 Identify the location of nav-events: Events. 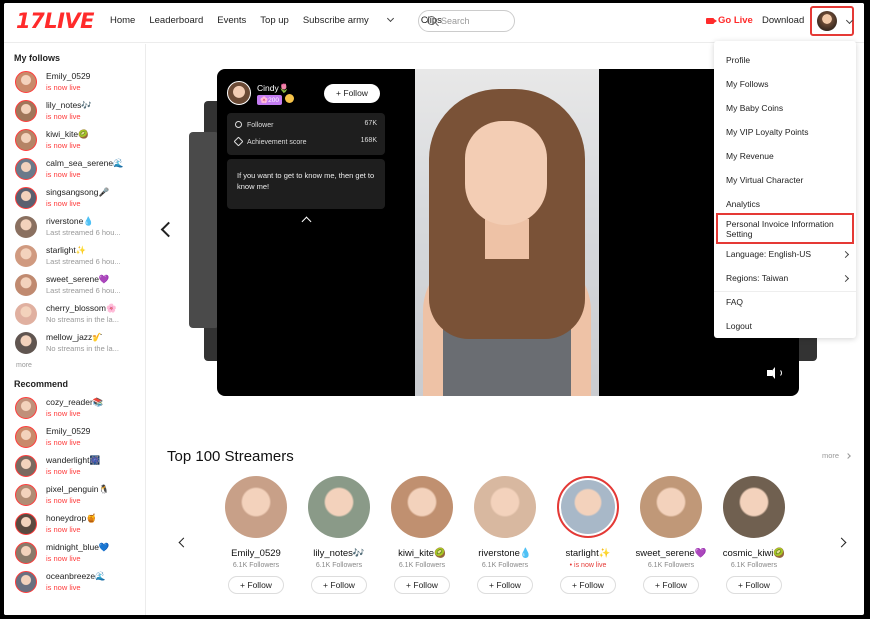
(231, 20).